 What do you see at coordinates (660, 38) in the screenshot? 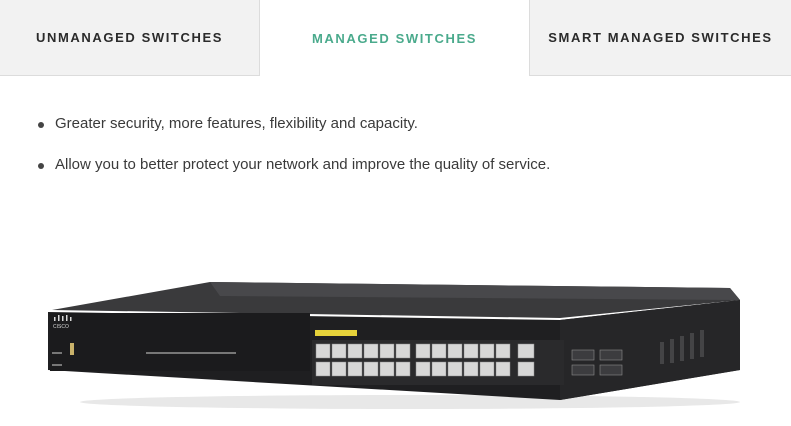
I see `tab-smart-managed-switches: SMART MANAGED SWITCHES` at bounding box center [660, 38].